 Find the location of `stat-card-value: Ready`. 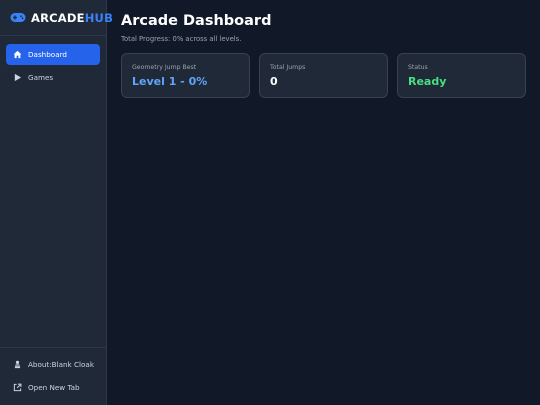

stat-card-value: Ready is located at coordinates (427, 81).